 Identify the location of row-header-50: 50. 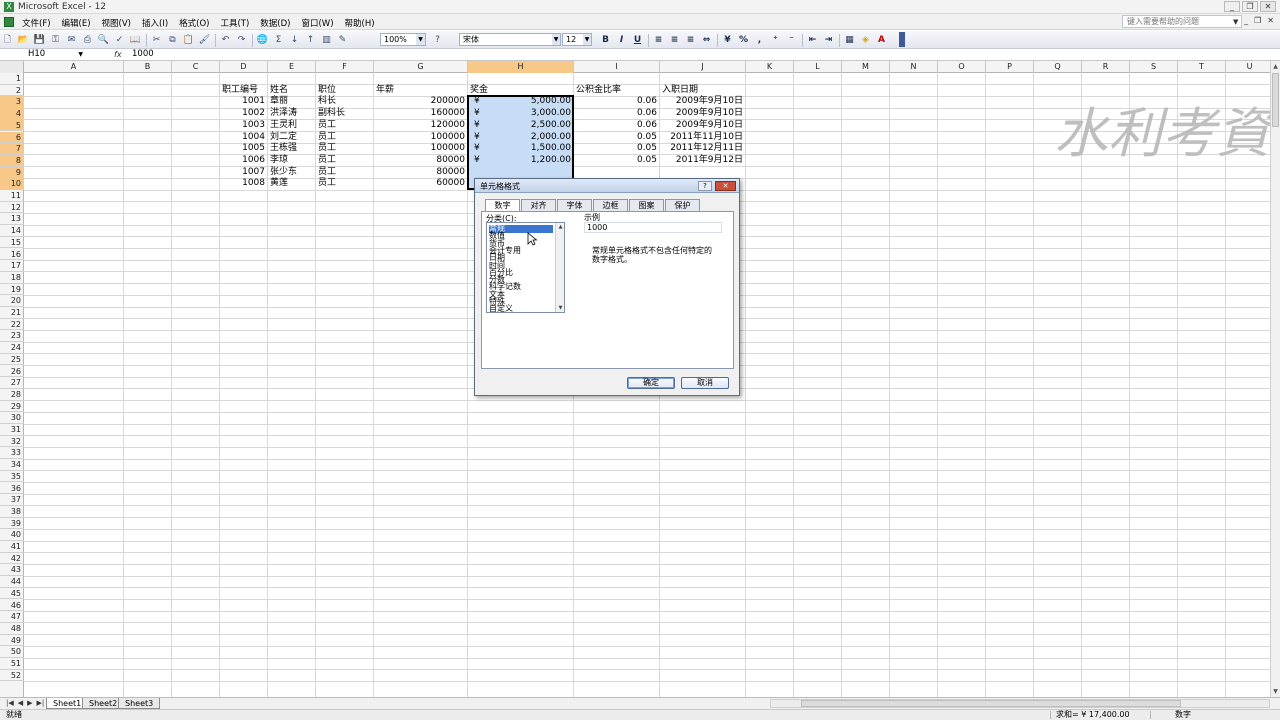
(12, 652).